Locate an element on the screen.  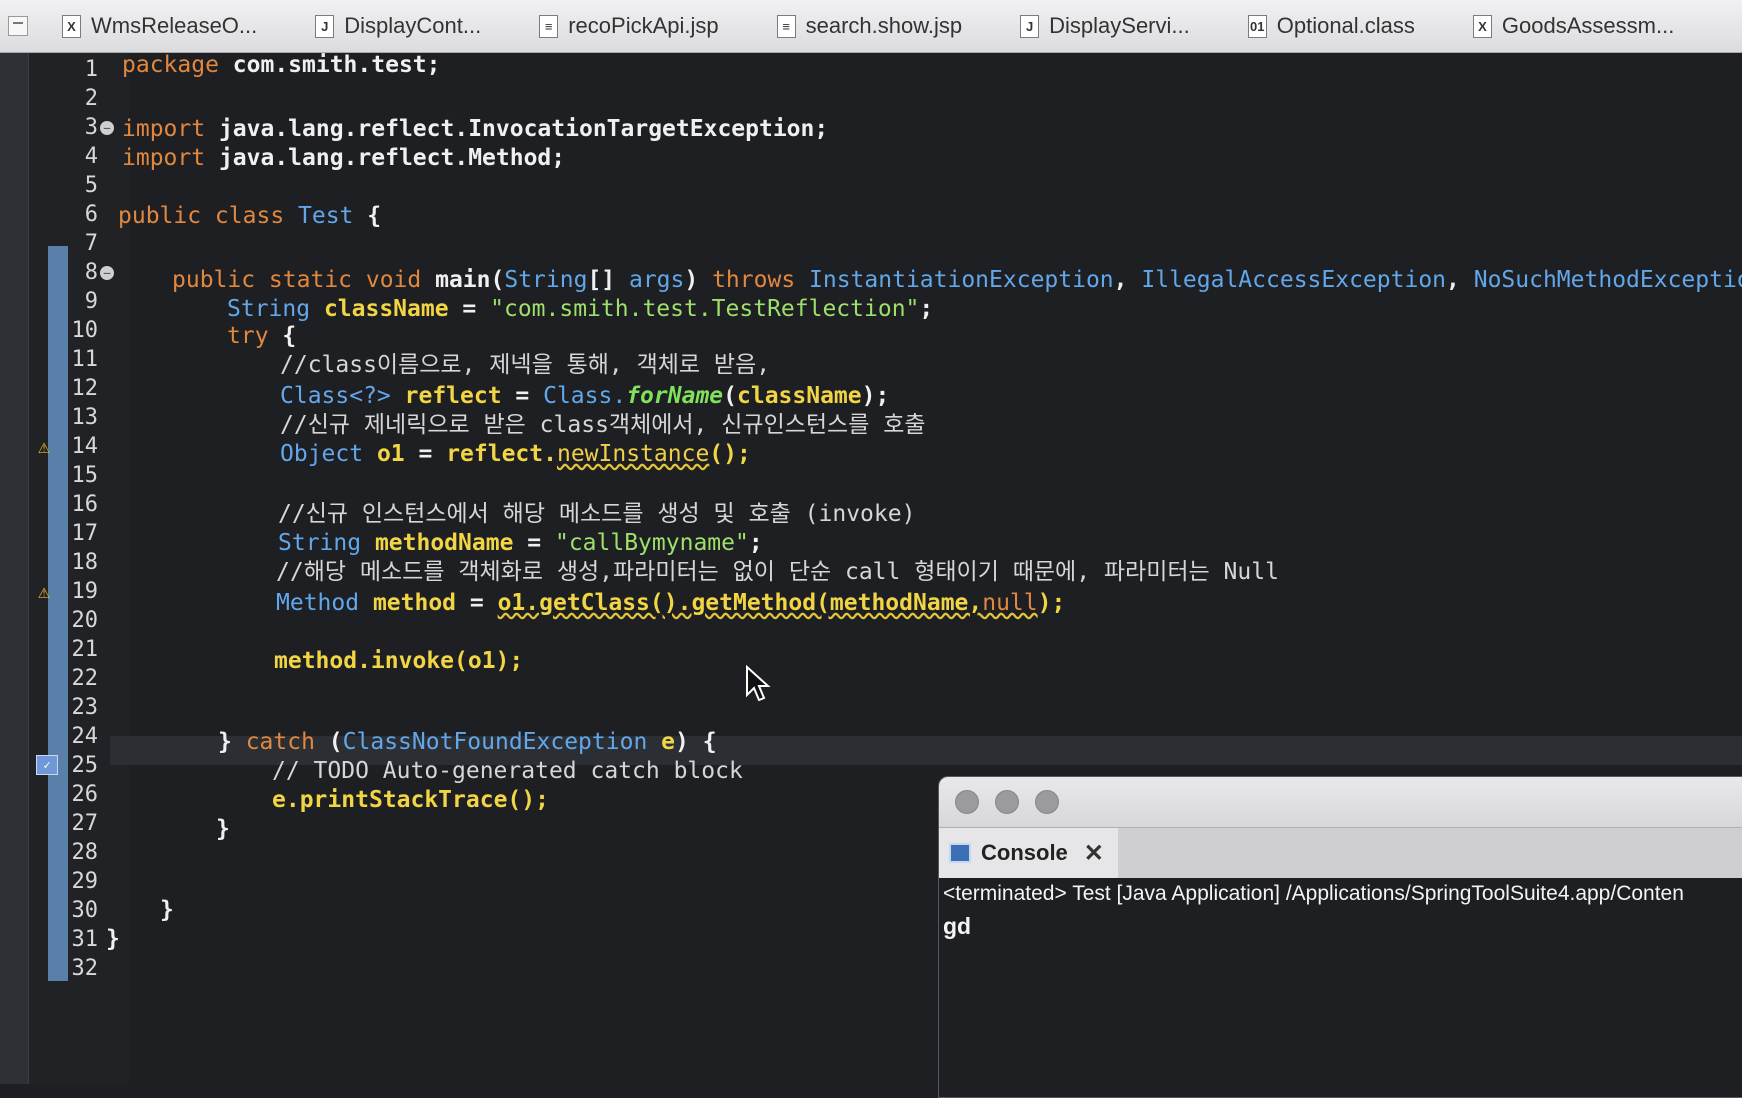
code-line: 22 is located at coordinates (871, 678).